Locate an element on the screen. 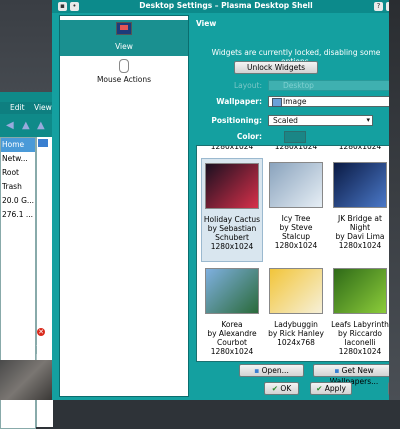 Image resolution: width=400 pixels, height=429 pixels. wallpaper-title: JK Bridge at Night is located at coordinates (360, 223).